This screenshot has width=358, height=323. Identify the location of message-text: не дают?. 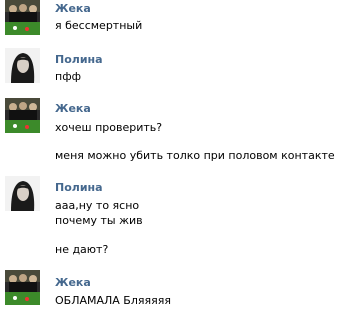
(82, 249).